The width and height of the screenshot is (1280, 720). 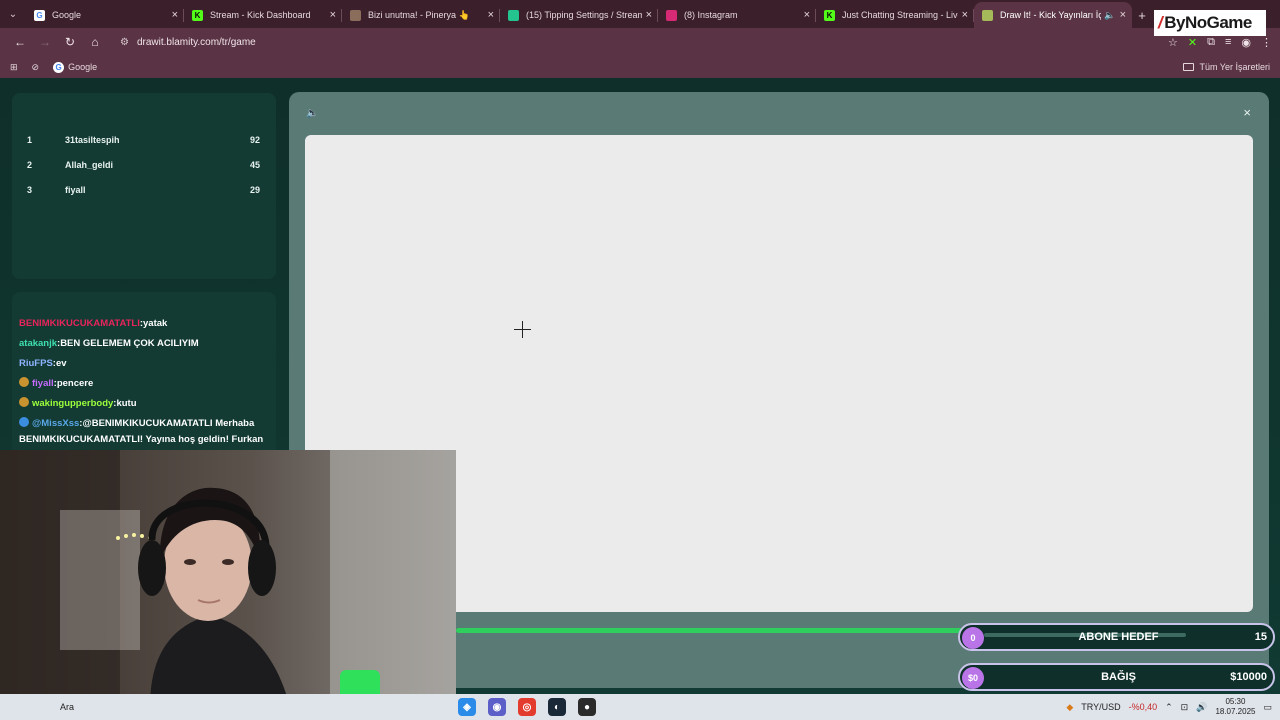 What do you see at coordinates (45, 42) in the screenshot?
I see `forward-arrow-icon: →` at bounding box center [45, 42].